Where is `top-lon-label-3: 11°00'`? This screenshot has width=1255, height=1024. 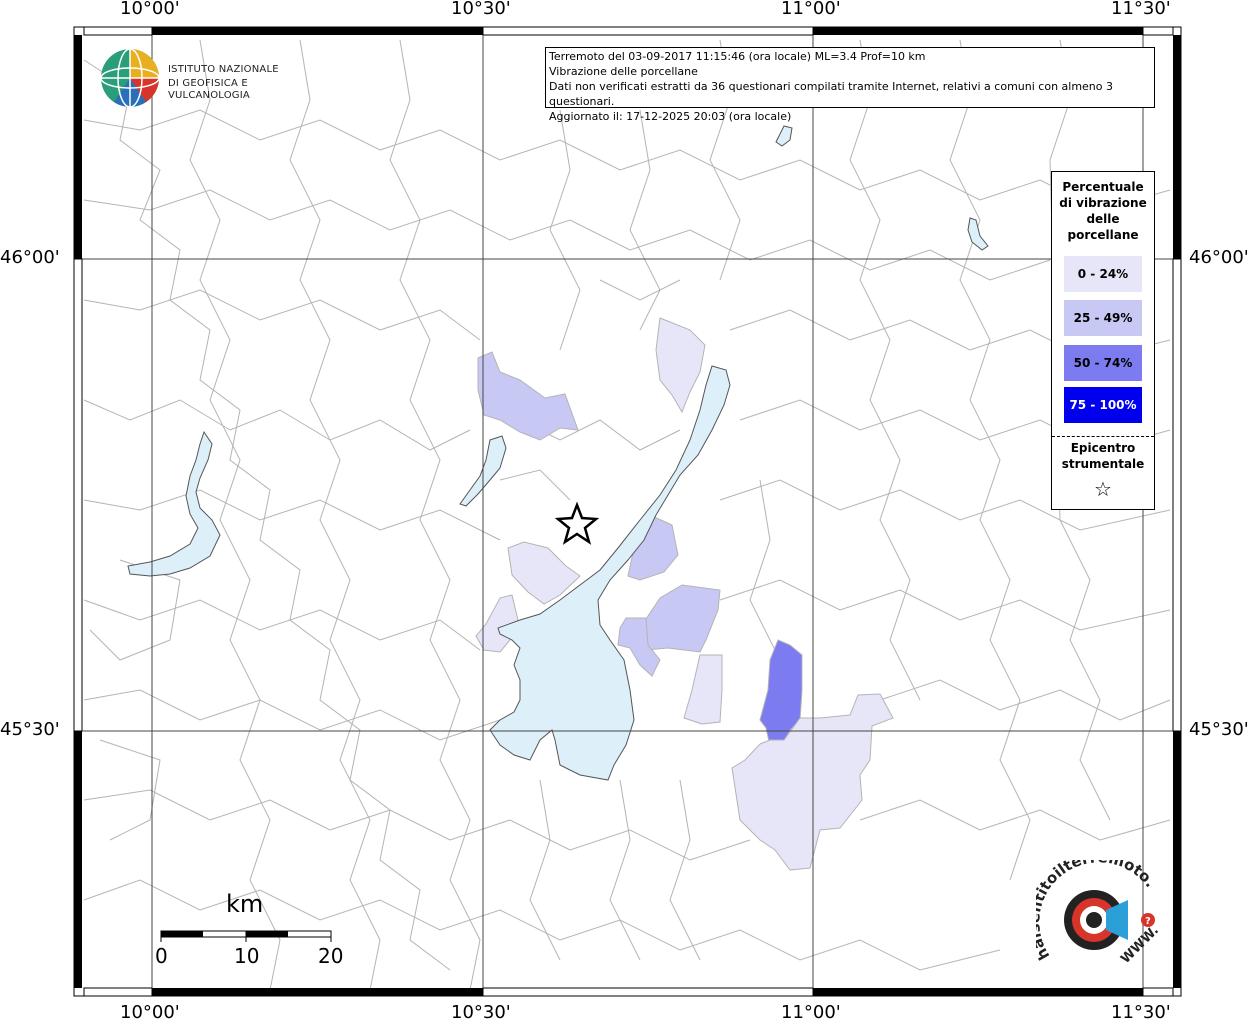
top-lon-label-3: 11°00' is located at coordinates (811, 9).